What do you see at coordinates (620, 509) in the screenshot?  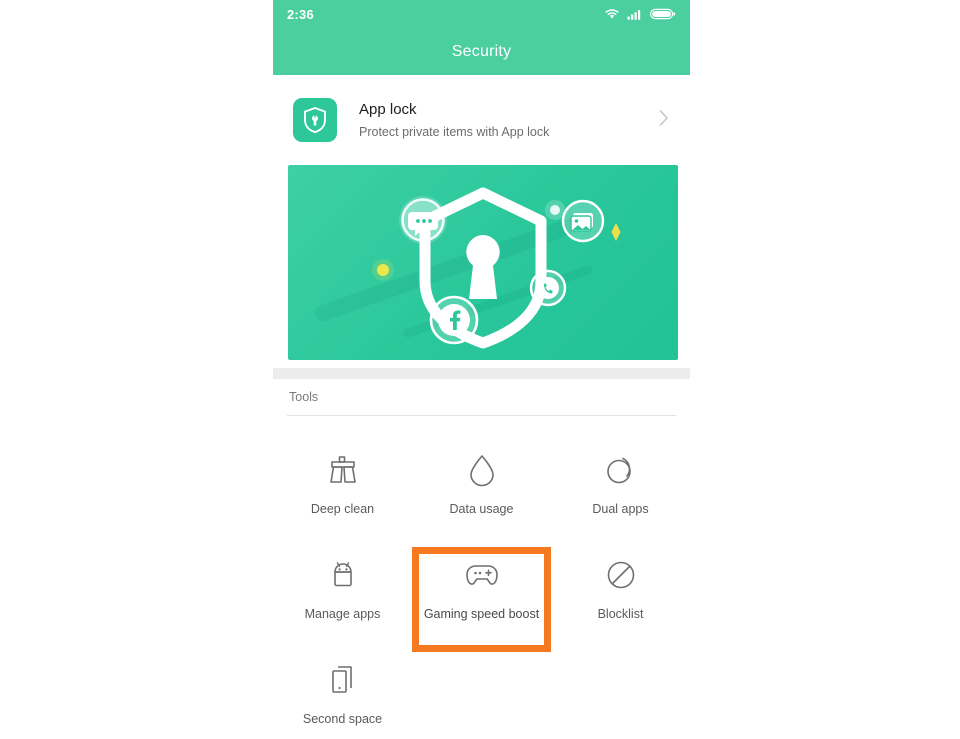 I see `tool-label: Dual apps` at bounding box center [620, 509].